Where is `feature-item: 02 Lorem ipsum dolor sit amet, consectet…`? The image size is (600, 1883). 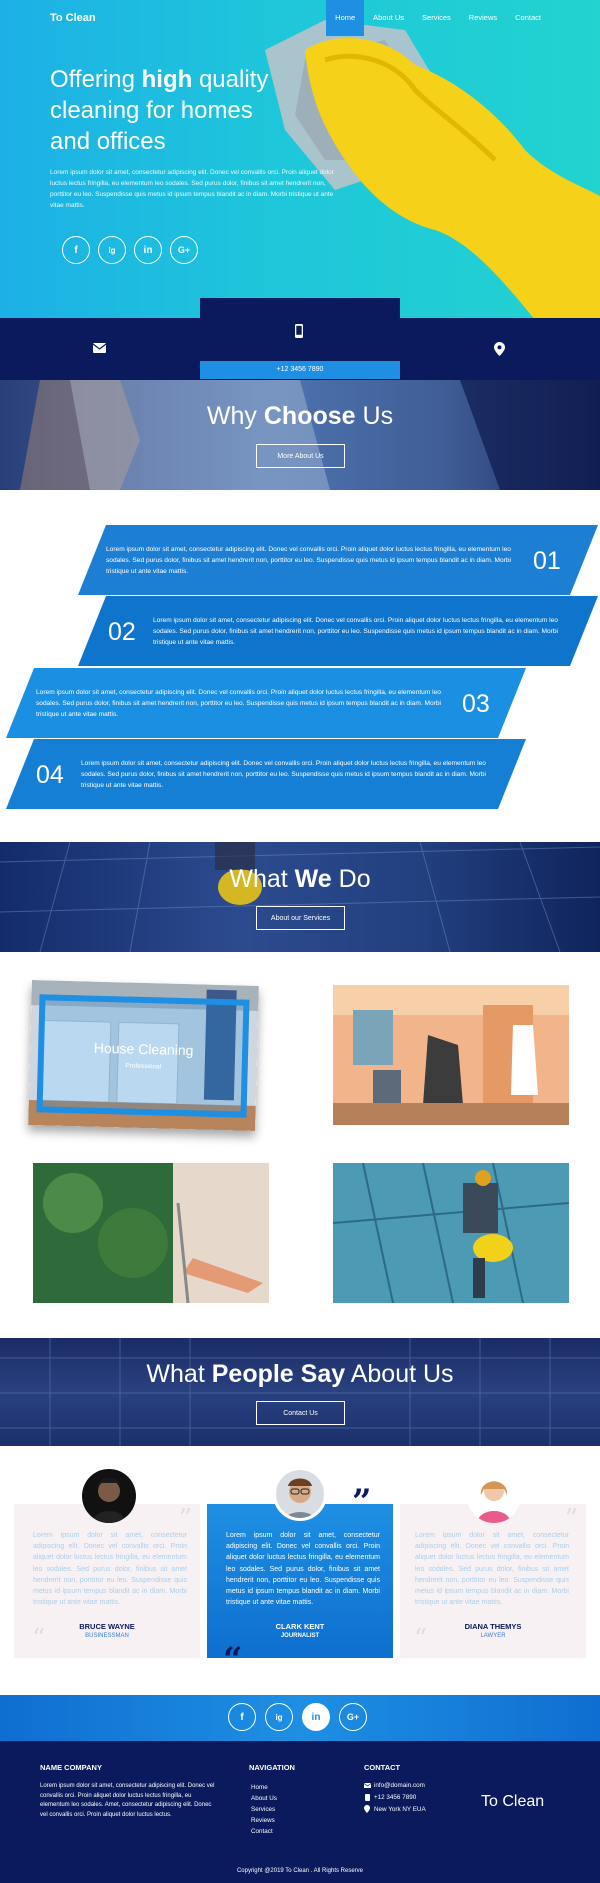
feature-item: 02 Lorem ipsum dolor sit amet, consectet… is located at coordinates (338, 631).